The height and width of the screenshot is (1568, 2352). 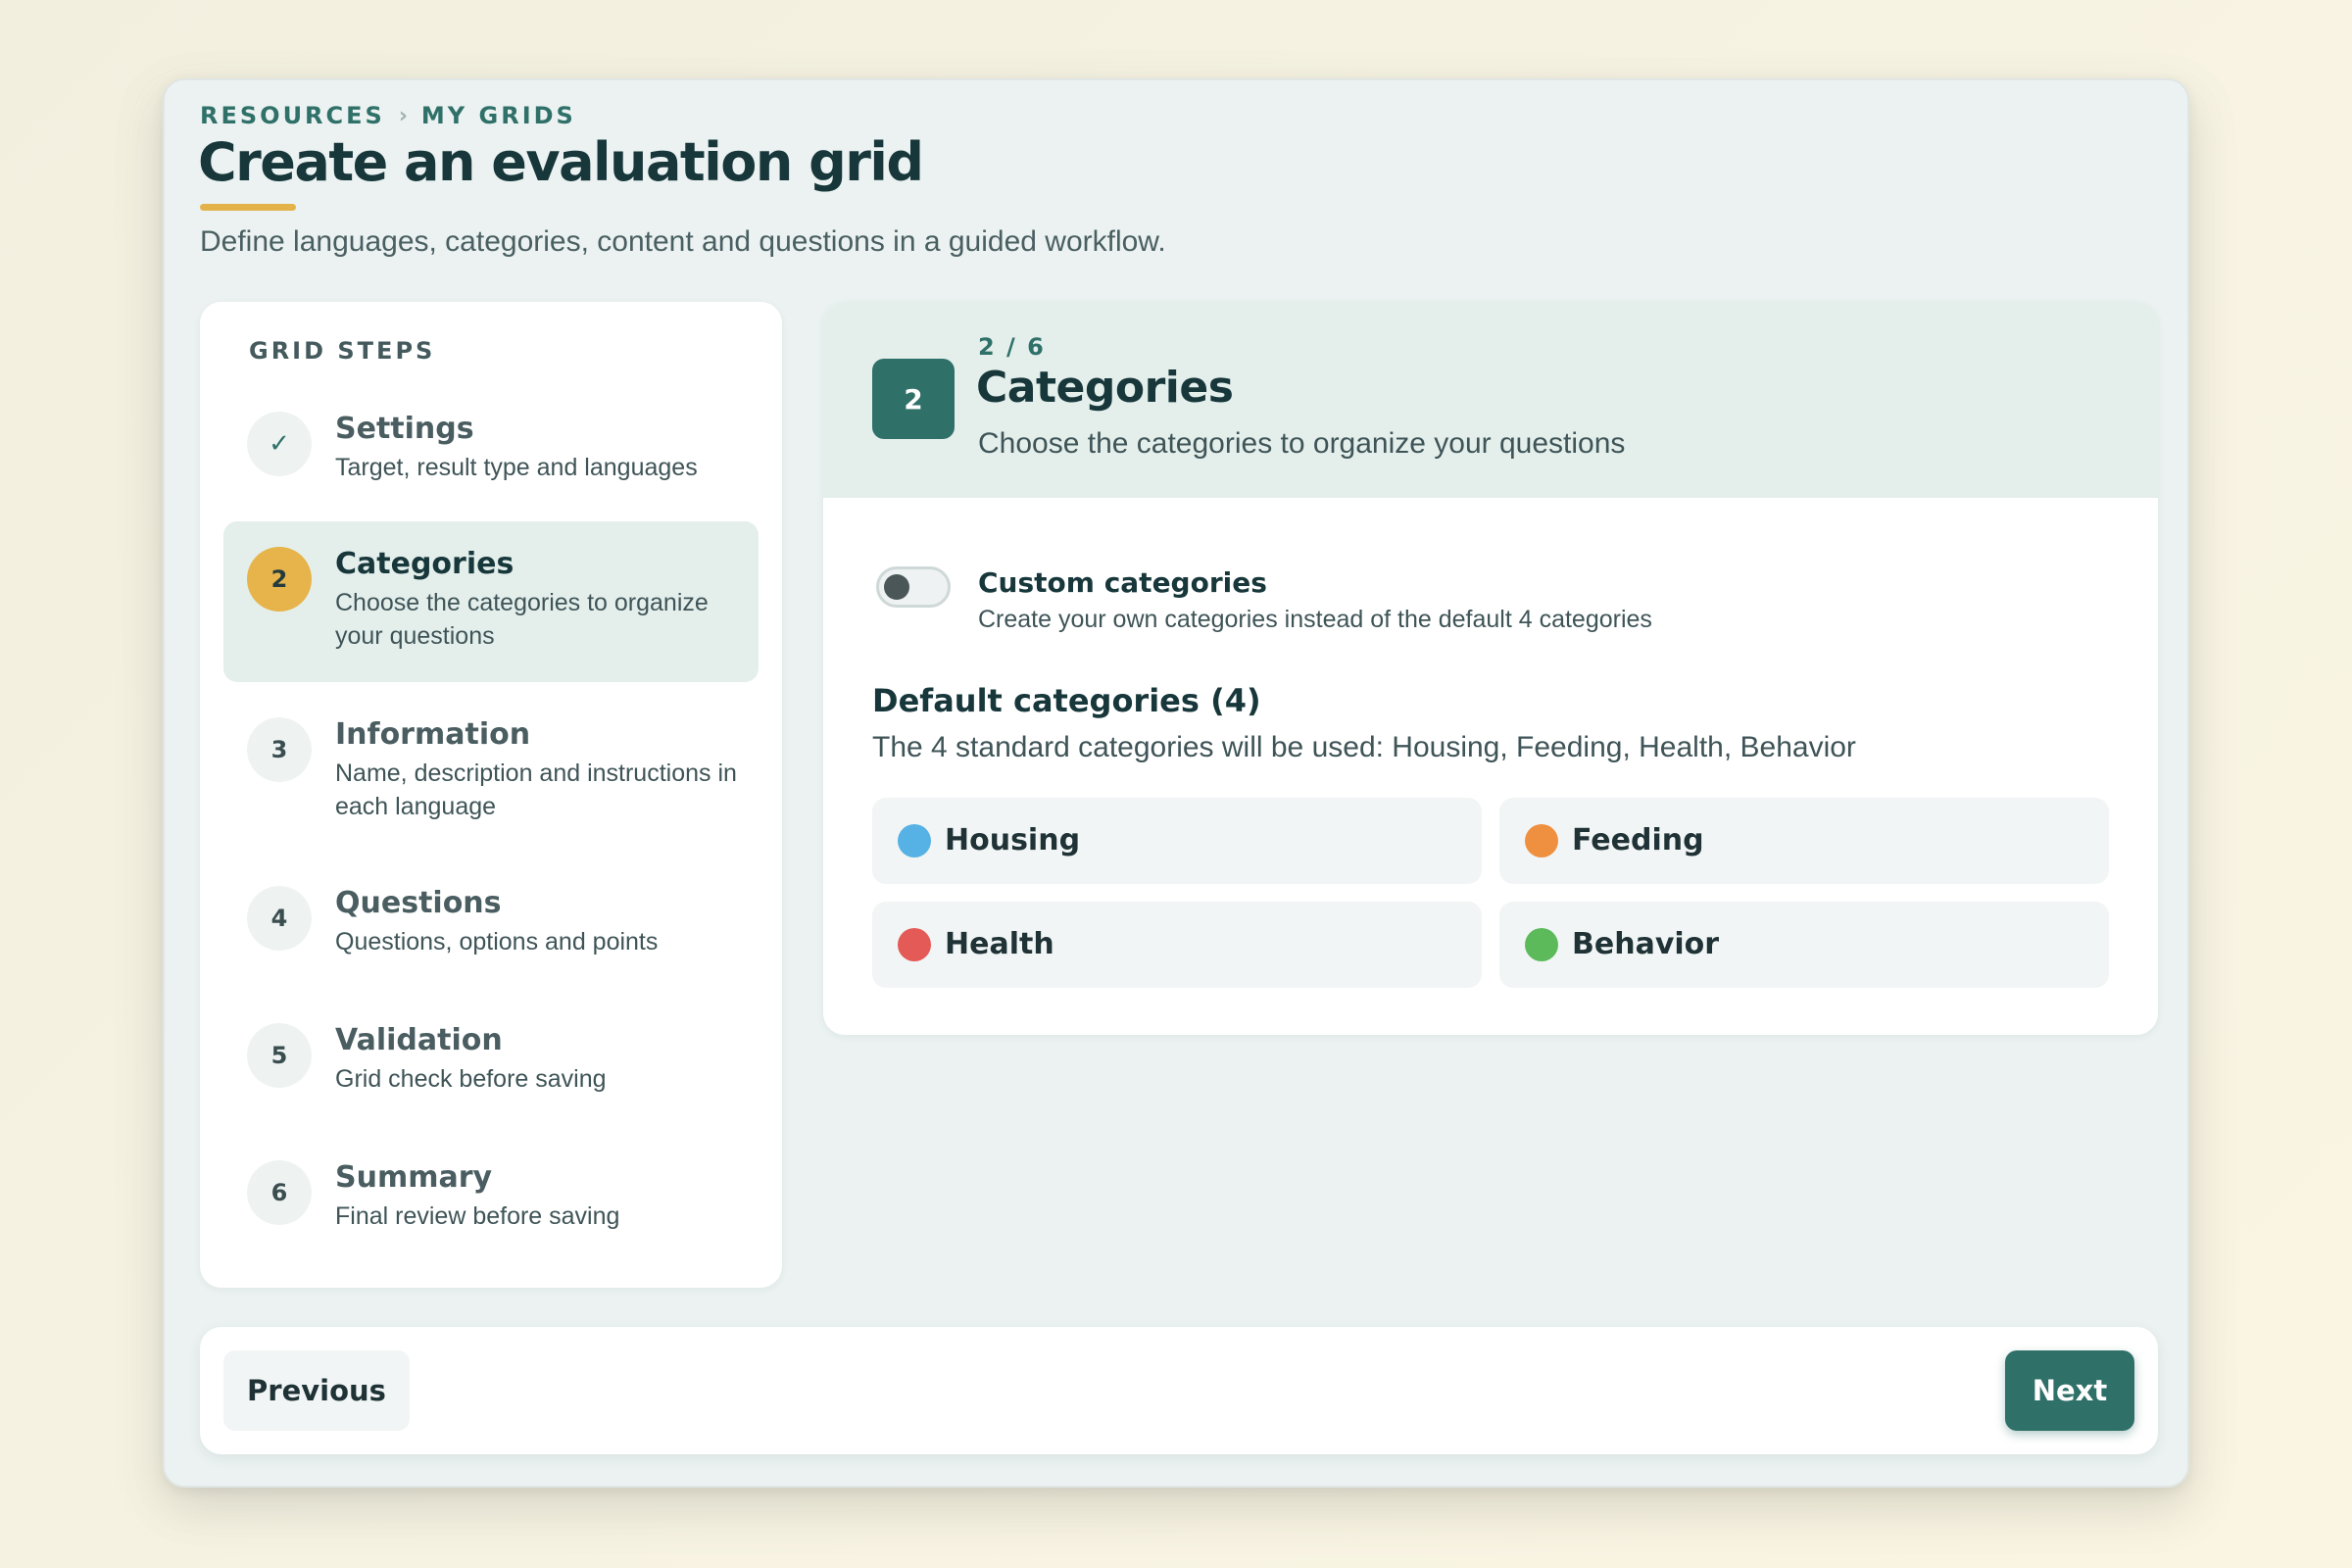 I want to click on step-number: 6, so click(x=279, y=1192).